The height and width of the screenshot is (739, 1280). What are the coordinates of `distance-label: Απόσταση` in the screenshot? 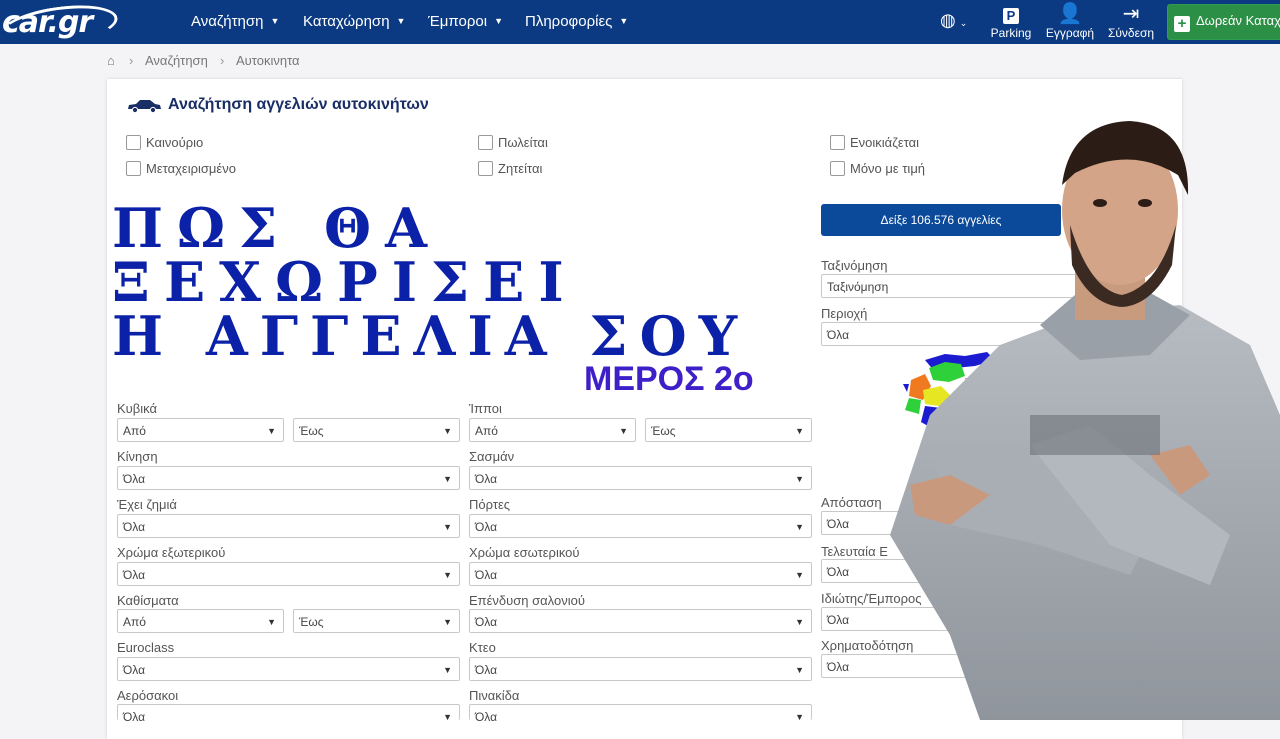 It's located at (851, 502).